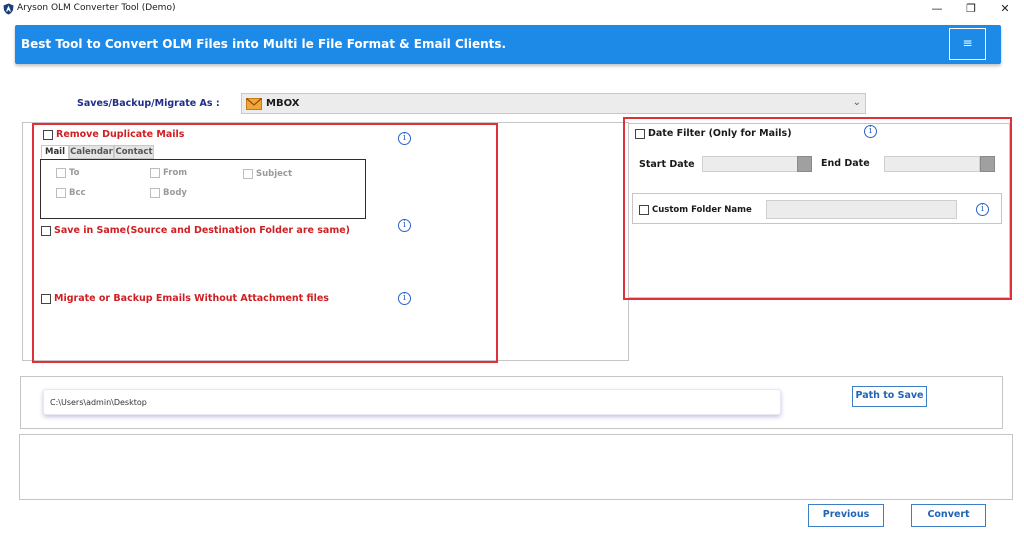  I want to click on start-date-input, so click(750, 164).